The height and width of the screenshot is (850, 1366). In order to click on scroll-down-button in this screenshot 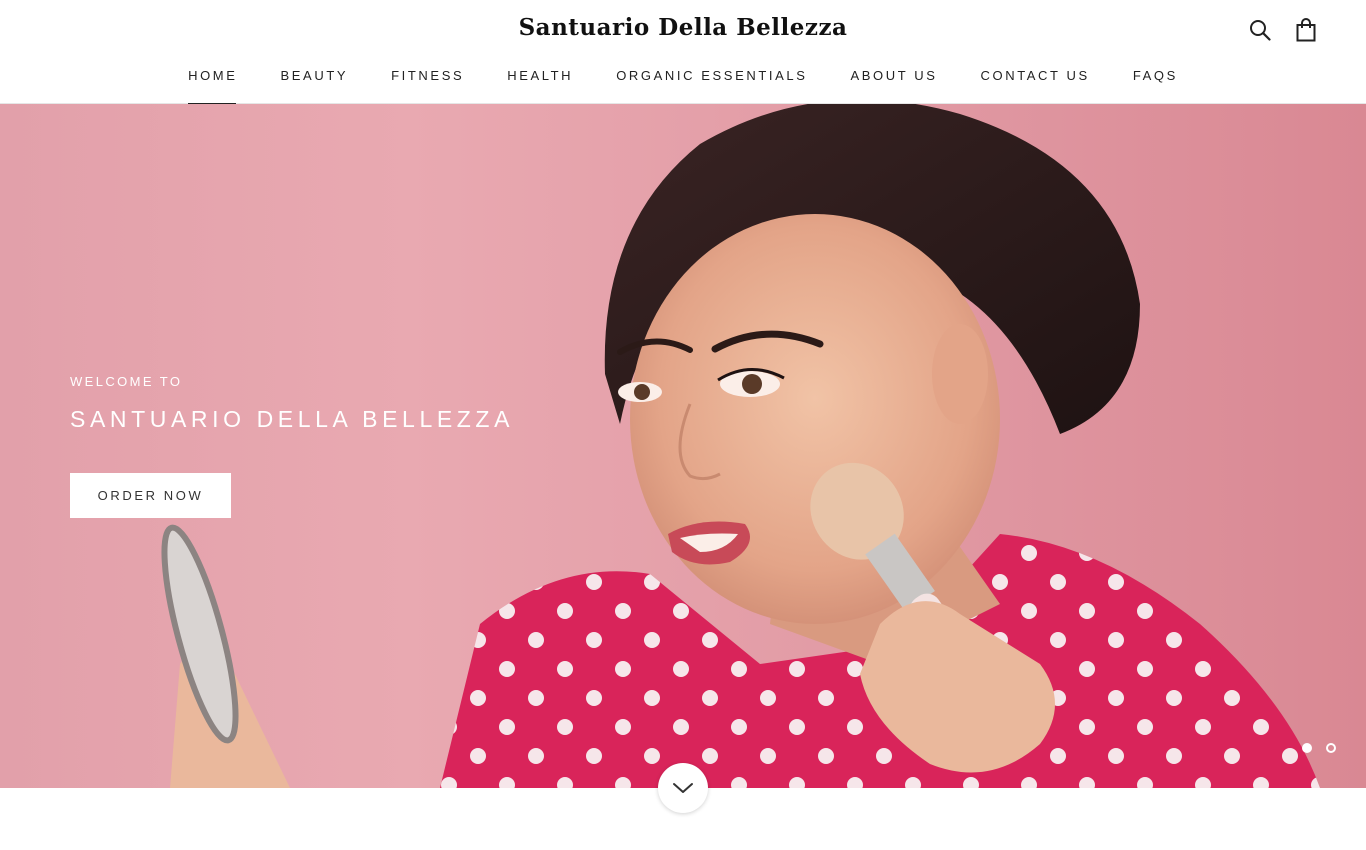, I will do `click(683, 788)`.